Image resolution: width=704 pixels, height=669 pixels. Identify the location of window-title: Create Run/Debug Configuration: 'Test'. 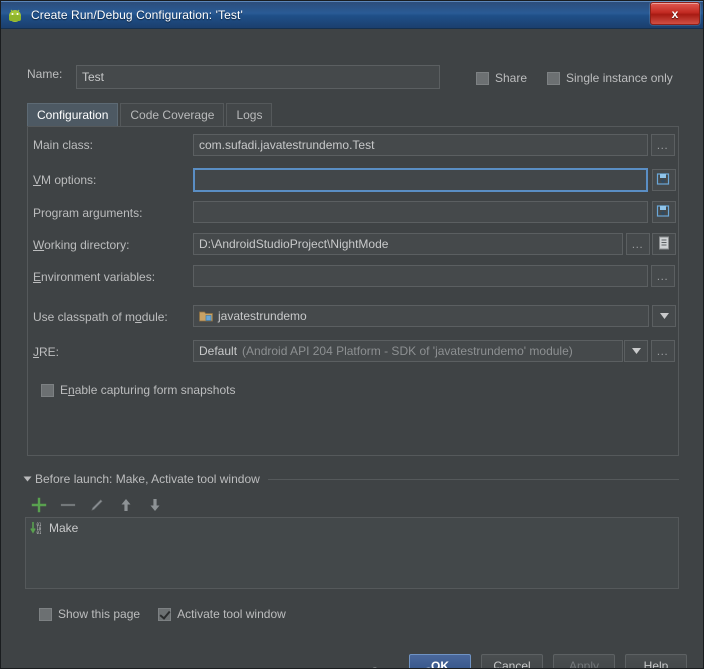
(137, 14).